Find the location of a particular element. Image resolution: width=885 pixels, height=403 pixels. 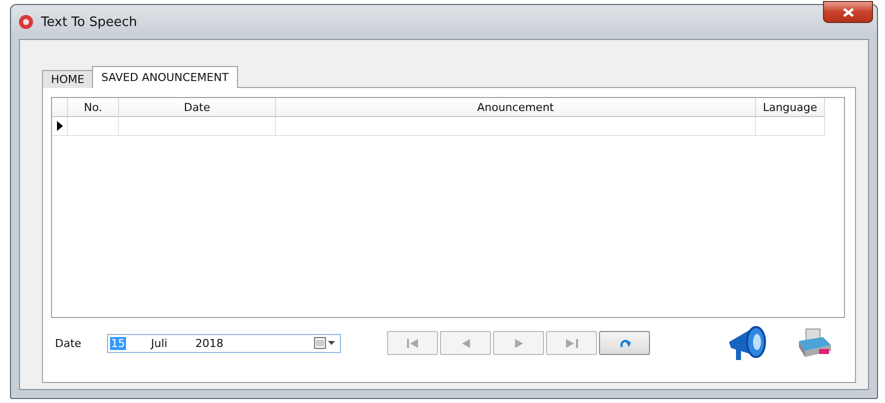

last-icon is located at coordinates (572, 343).